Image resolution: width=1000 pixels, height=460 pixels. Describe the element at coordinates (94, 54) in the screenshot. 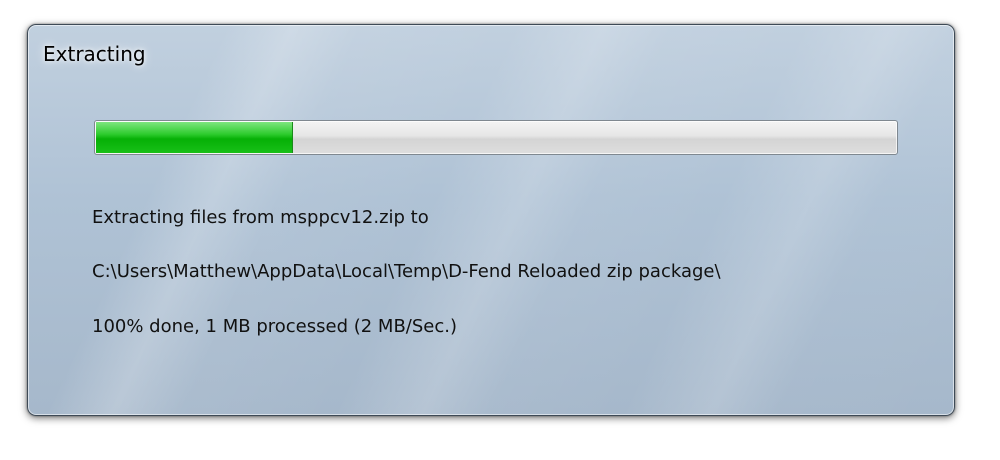

I see `dialog-title: Extracting` at that location.